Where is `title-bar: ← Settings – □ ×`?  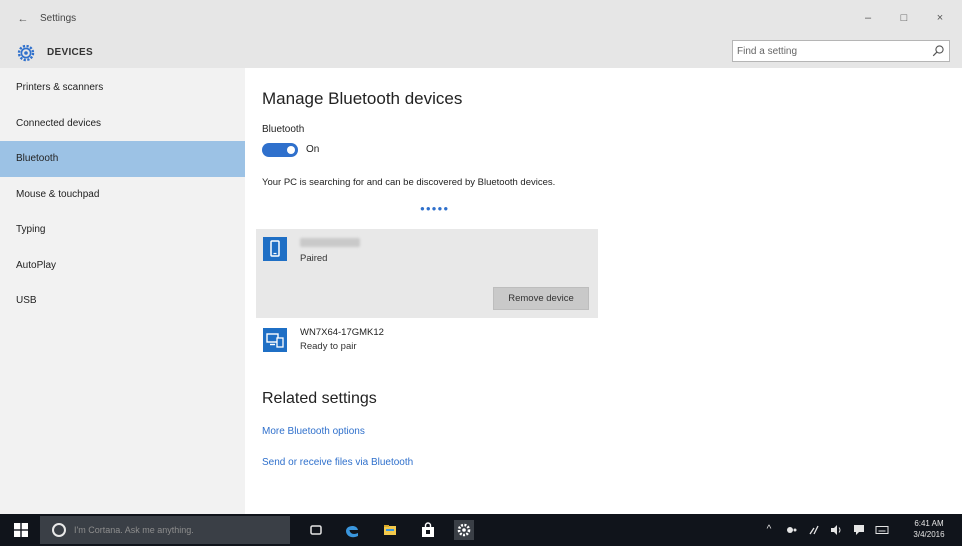 title-bar: ← Settings – □ × is located at coordinates (481, 19).